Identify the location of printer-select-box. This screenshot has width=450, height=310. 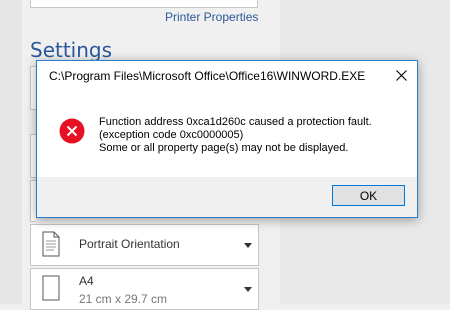
(144, 4).